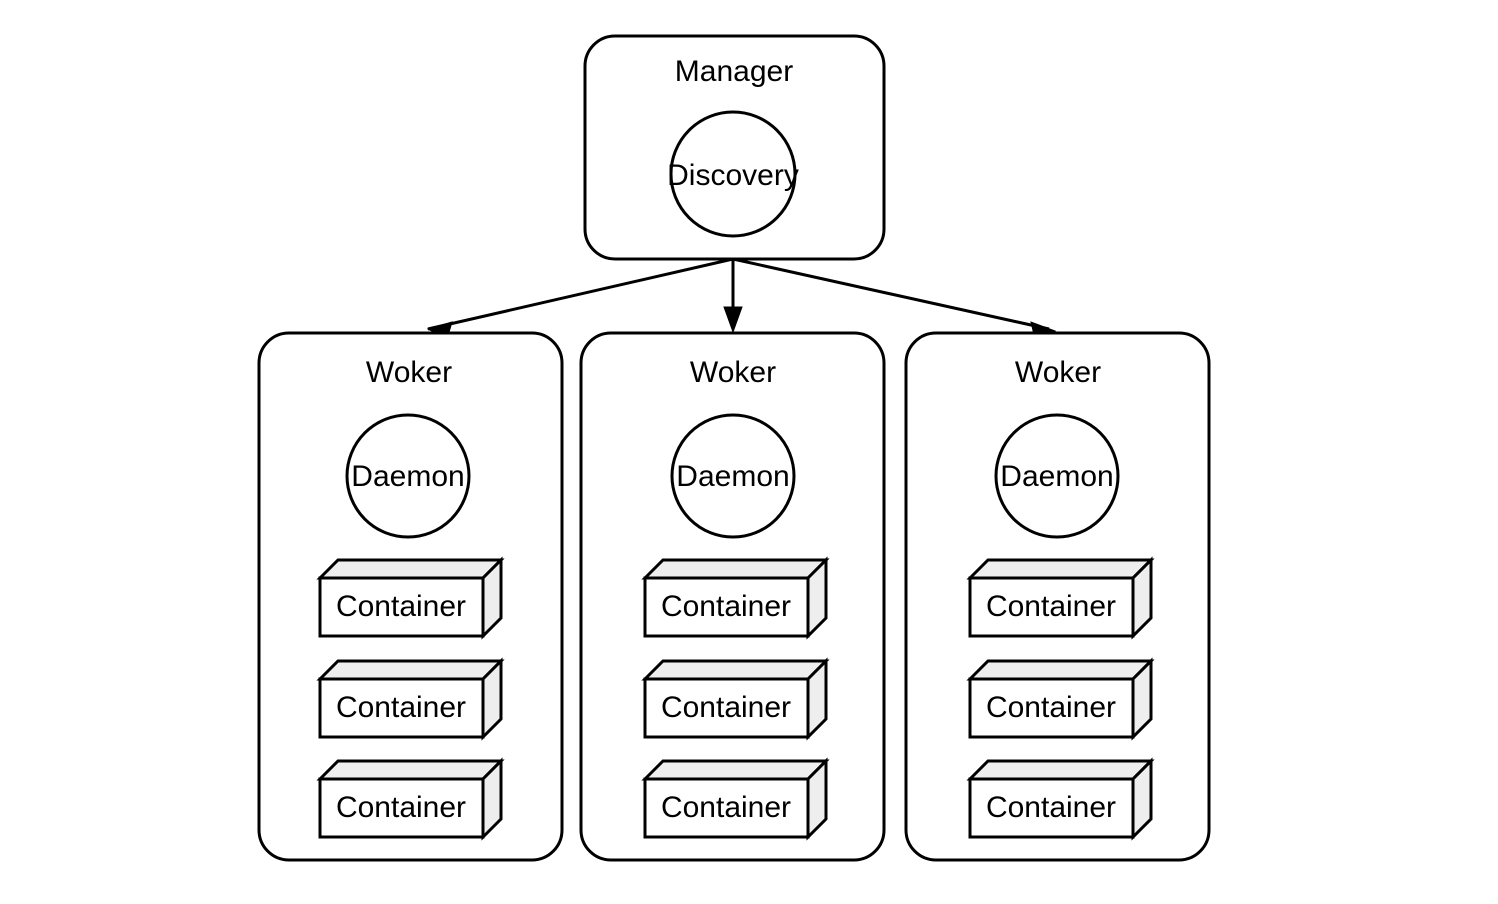 This screenshot has width=1498, height=904. I want to click on container-cube-2-1: Container, so click(735, 598).